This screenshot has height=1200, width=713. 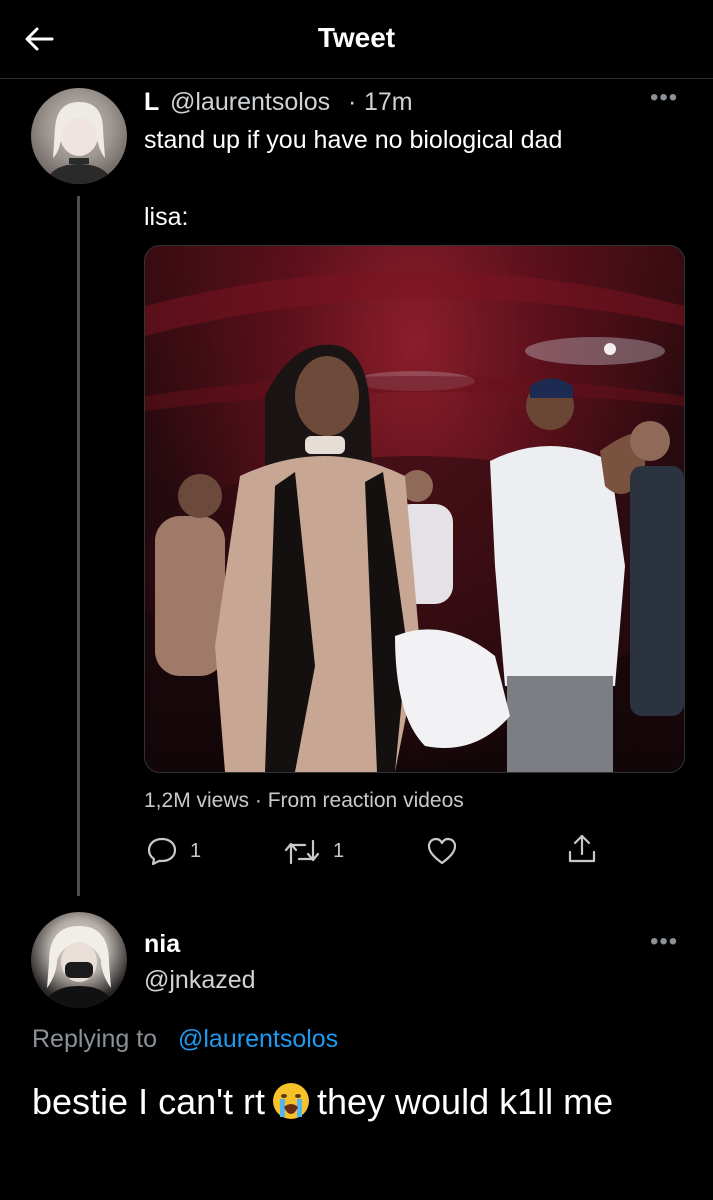 I want to click on reply-author-avatar, so click(x=79, y=960).